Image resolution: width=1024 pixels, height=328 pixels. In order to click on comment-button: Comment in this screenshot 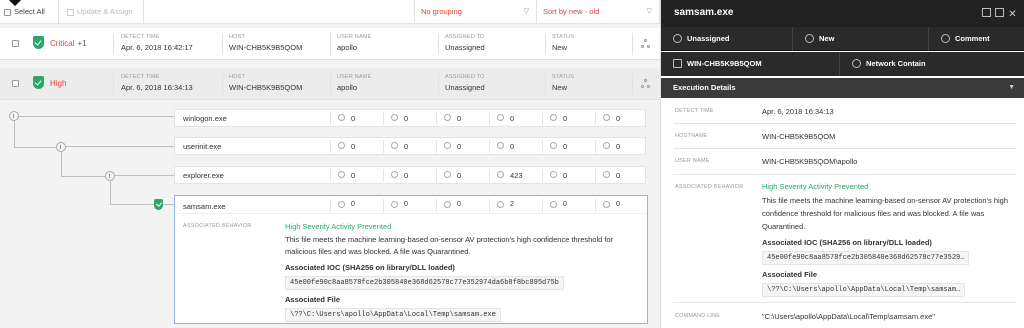, I will do `click(976, 39)`.